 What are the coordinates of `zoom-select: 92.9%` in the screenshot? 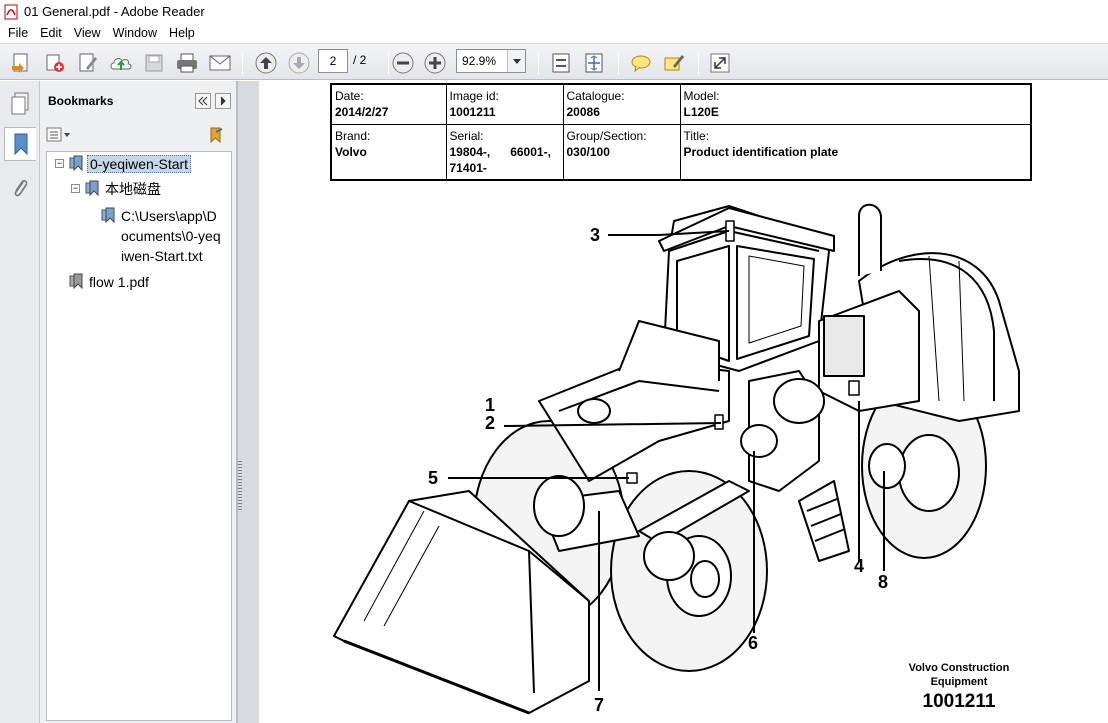 It's located at (491, 61).